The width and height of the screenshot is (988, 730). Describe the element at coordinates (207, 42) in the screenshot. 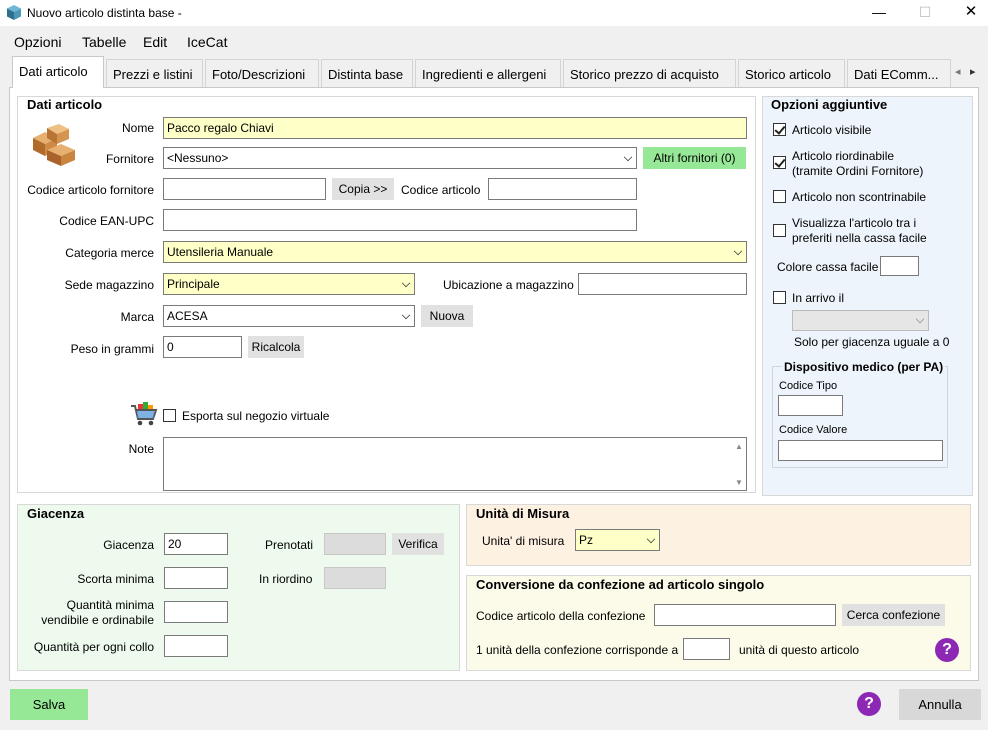

I see `menu-icecat: IceCat` at that location.